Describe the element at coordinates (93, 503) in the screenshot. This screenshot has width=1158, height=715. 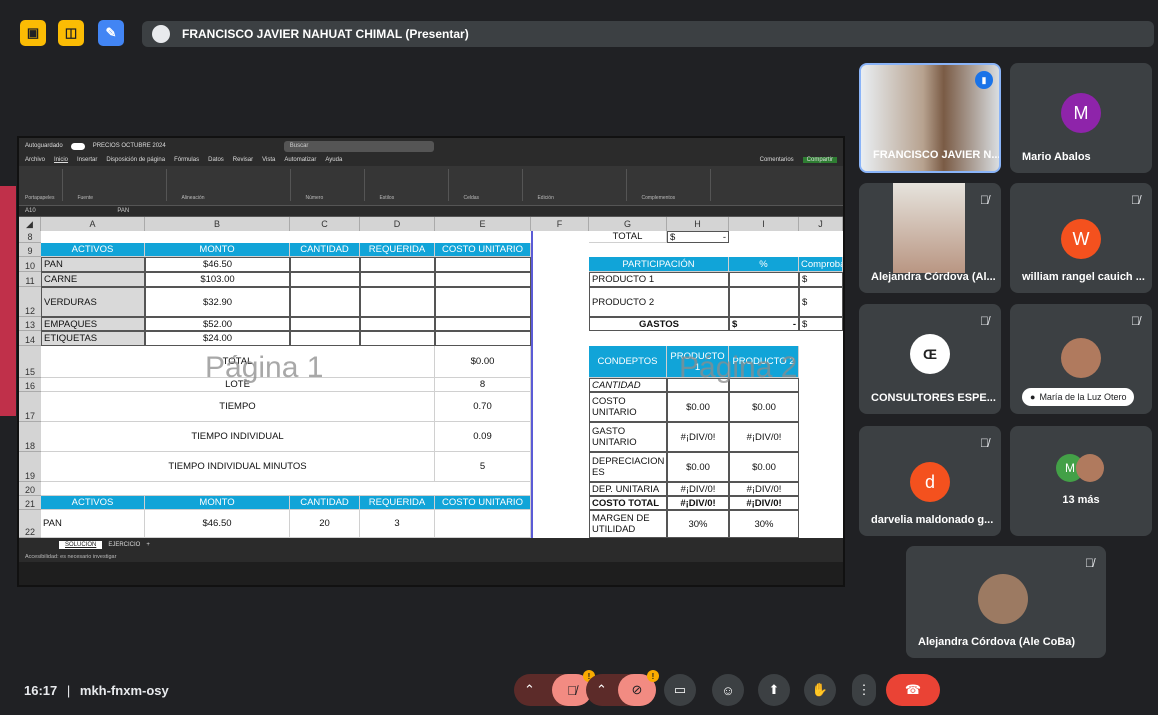
I see `hdr-activos-2: ACTIVOS` at that location.